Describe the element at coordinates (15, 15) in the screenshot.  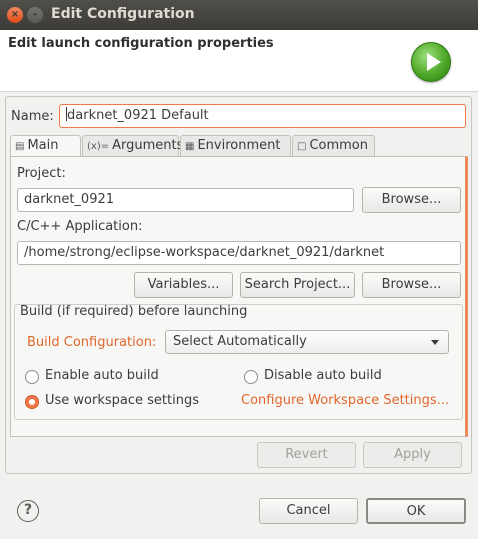
I see `window-close-icon: ×` at that location.